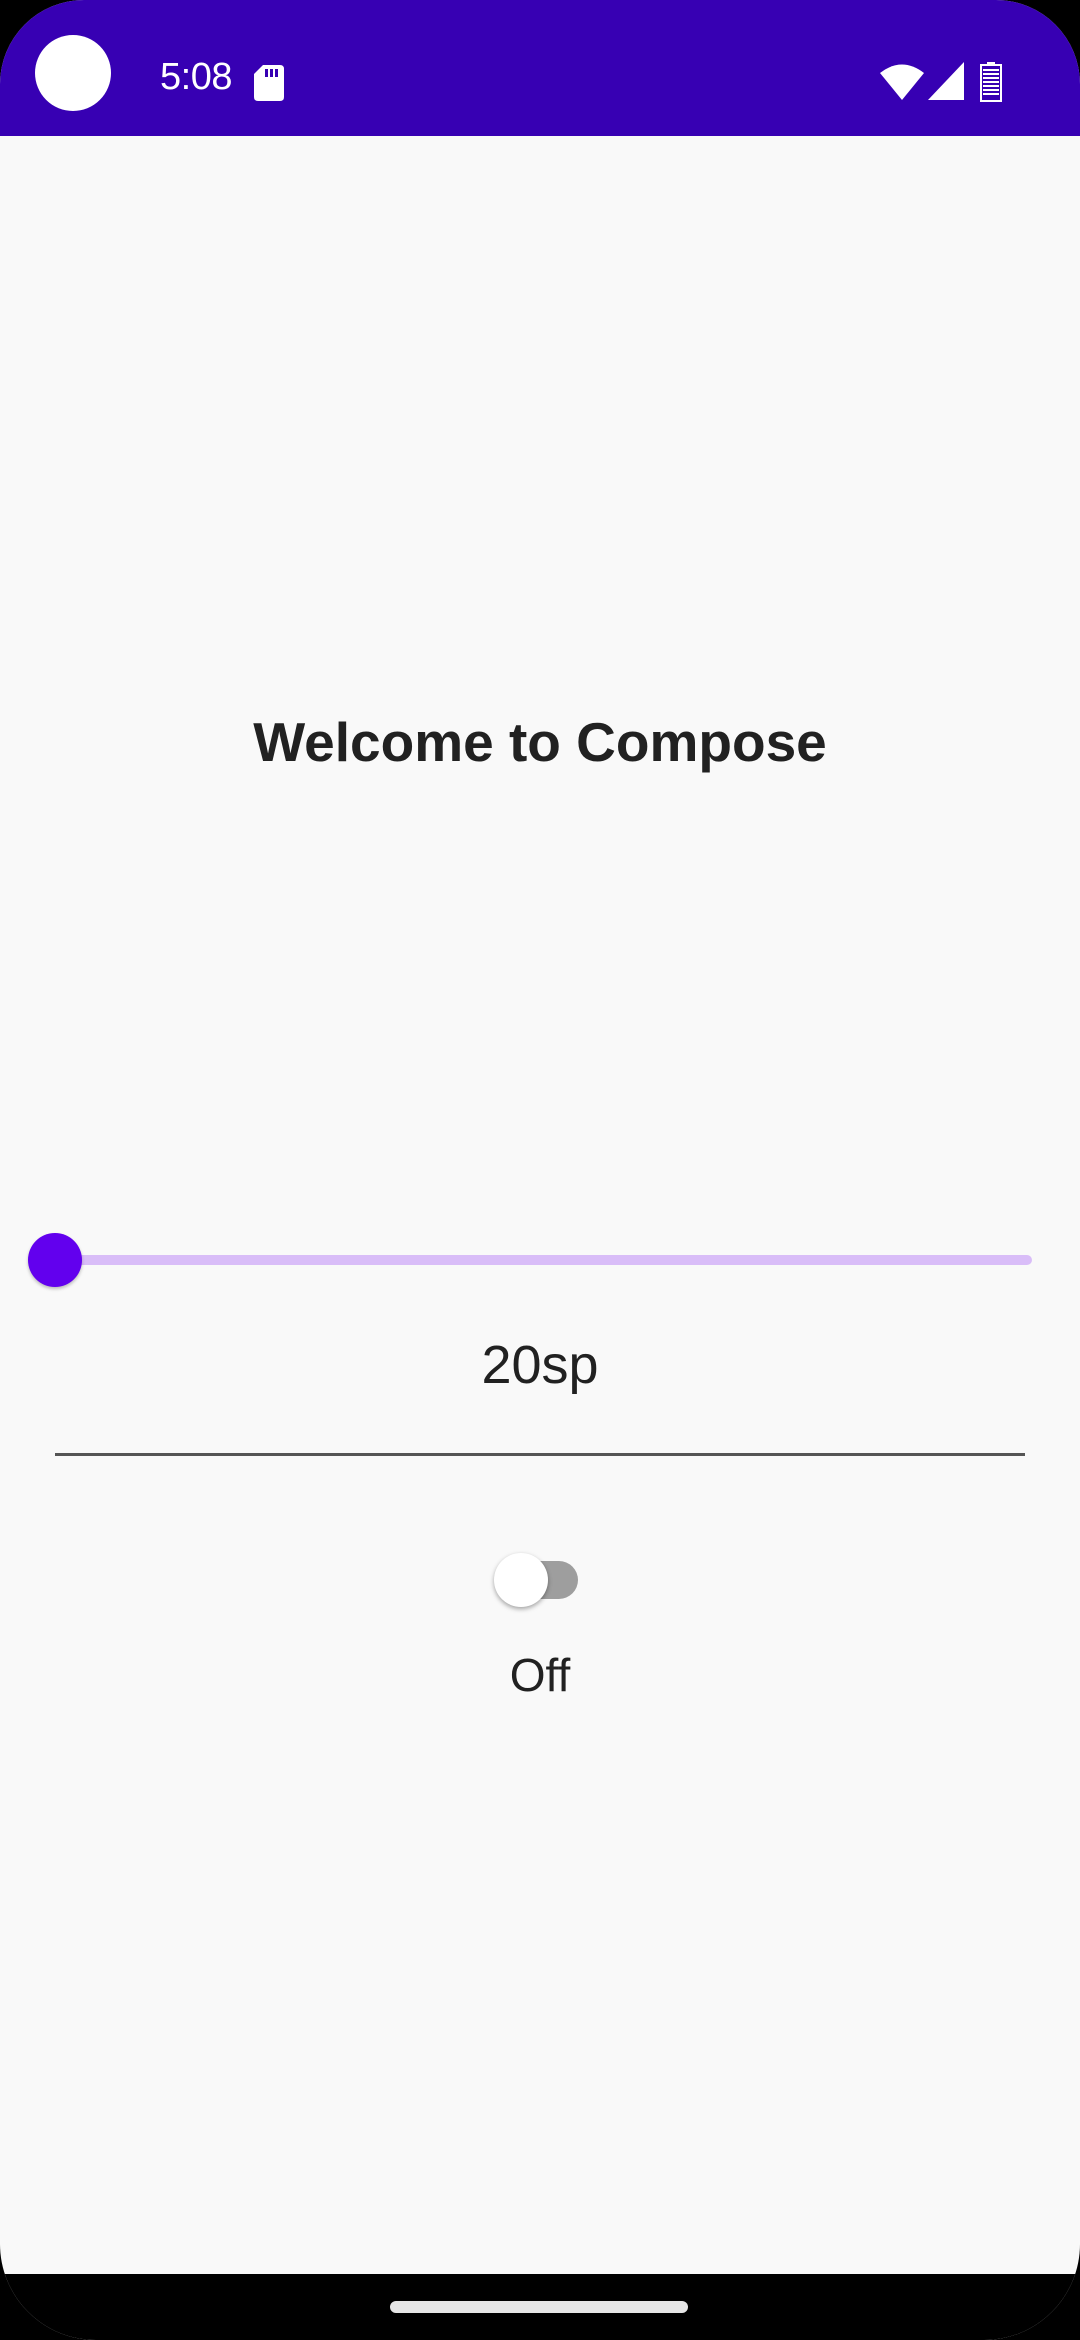  What do you see at coordinates (55, 1260) in the screenshot?
I see `slider-thumb` at bounding box center [55, 1260].